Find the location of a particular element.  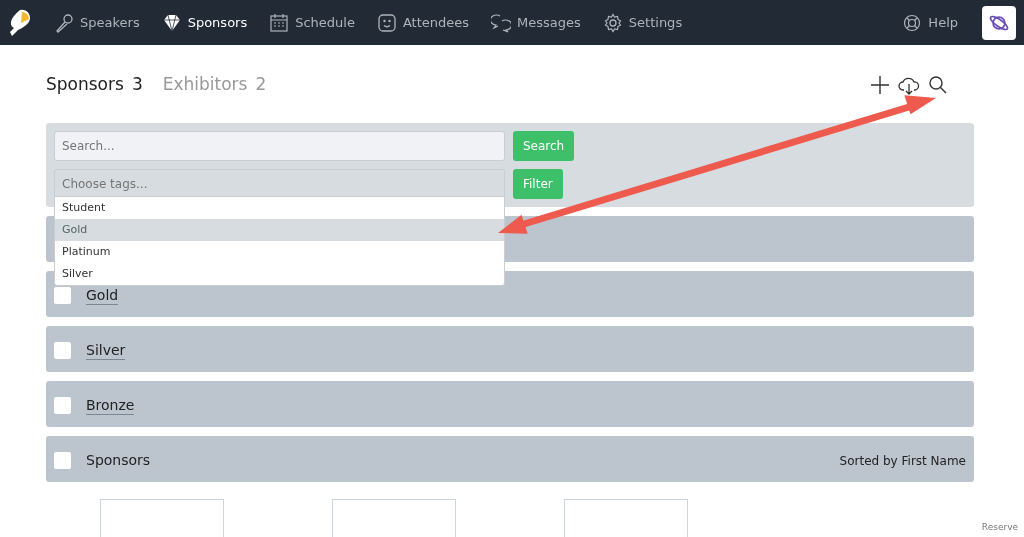

settings-icon is located at coordinates (612, 22).